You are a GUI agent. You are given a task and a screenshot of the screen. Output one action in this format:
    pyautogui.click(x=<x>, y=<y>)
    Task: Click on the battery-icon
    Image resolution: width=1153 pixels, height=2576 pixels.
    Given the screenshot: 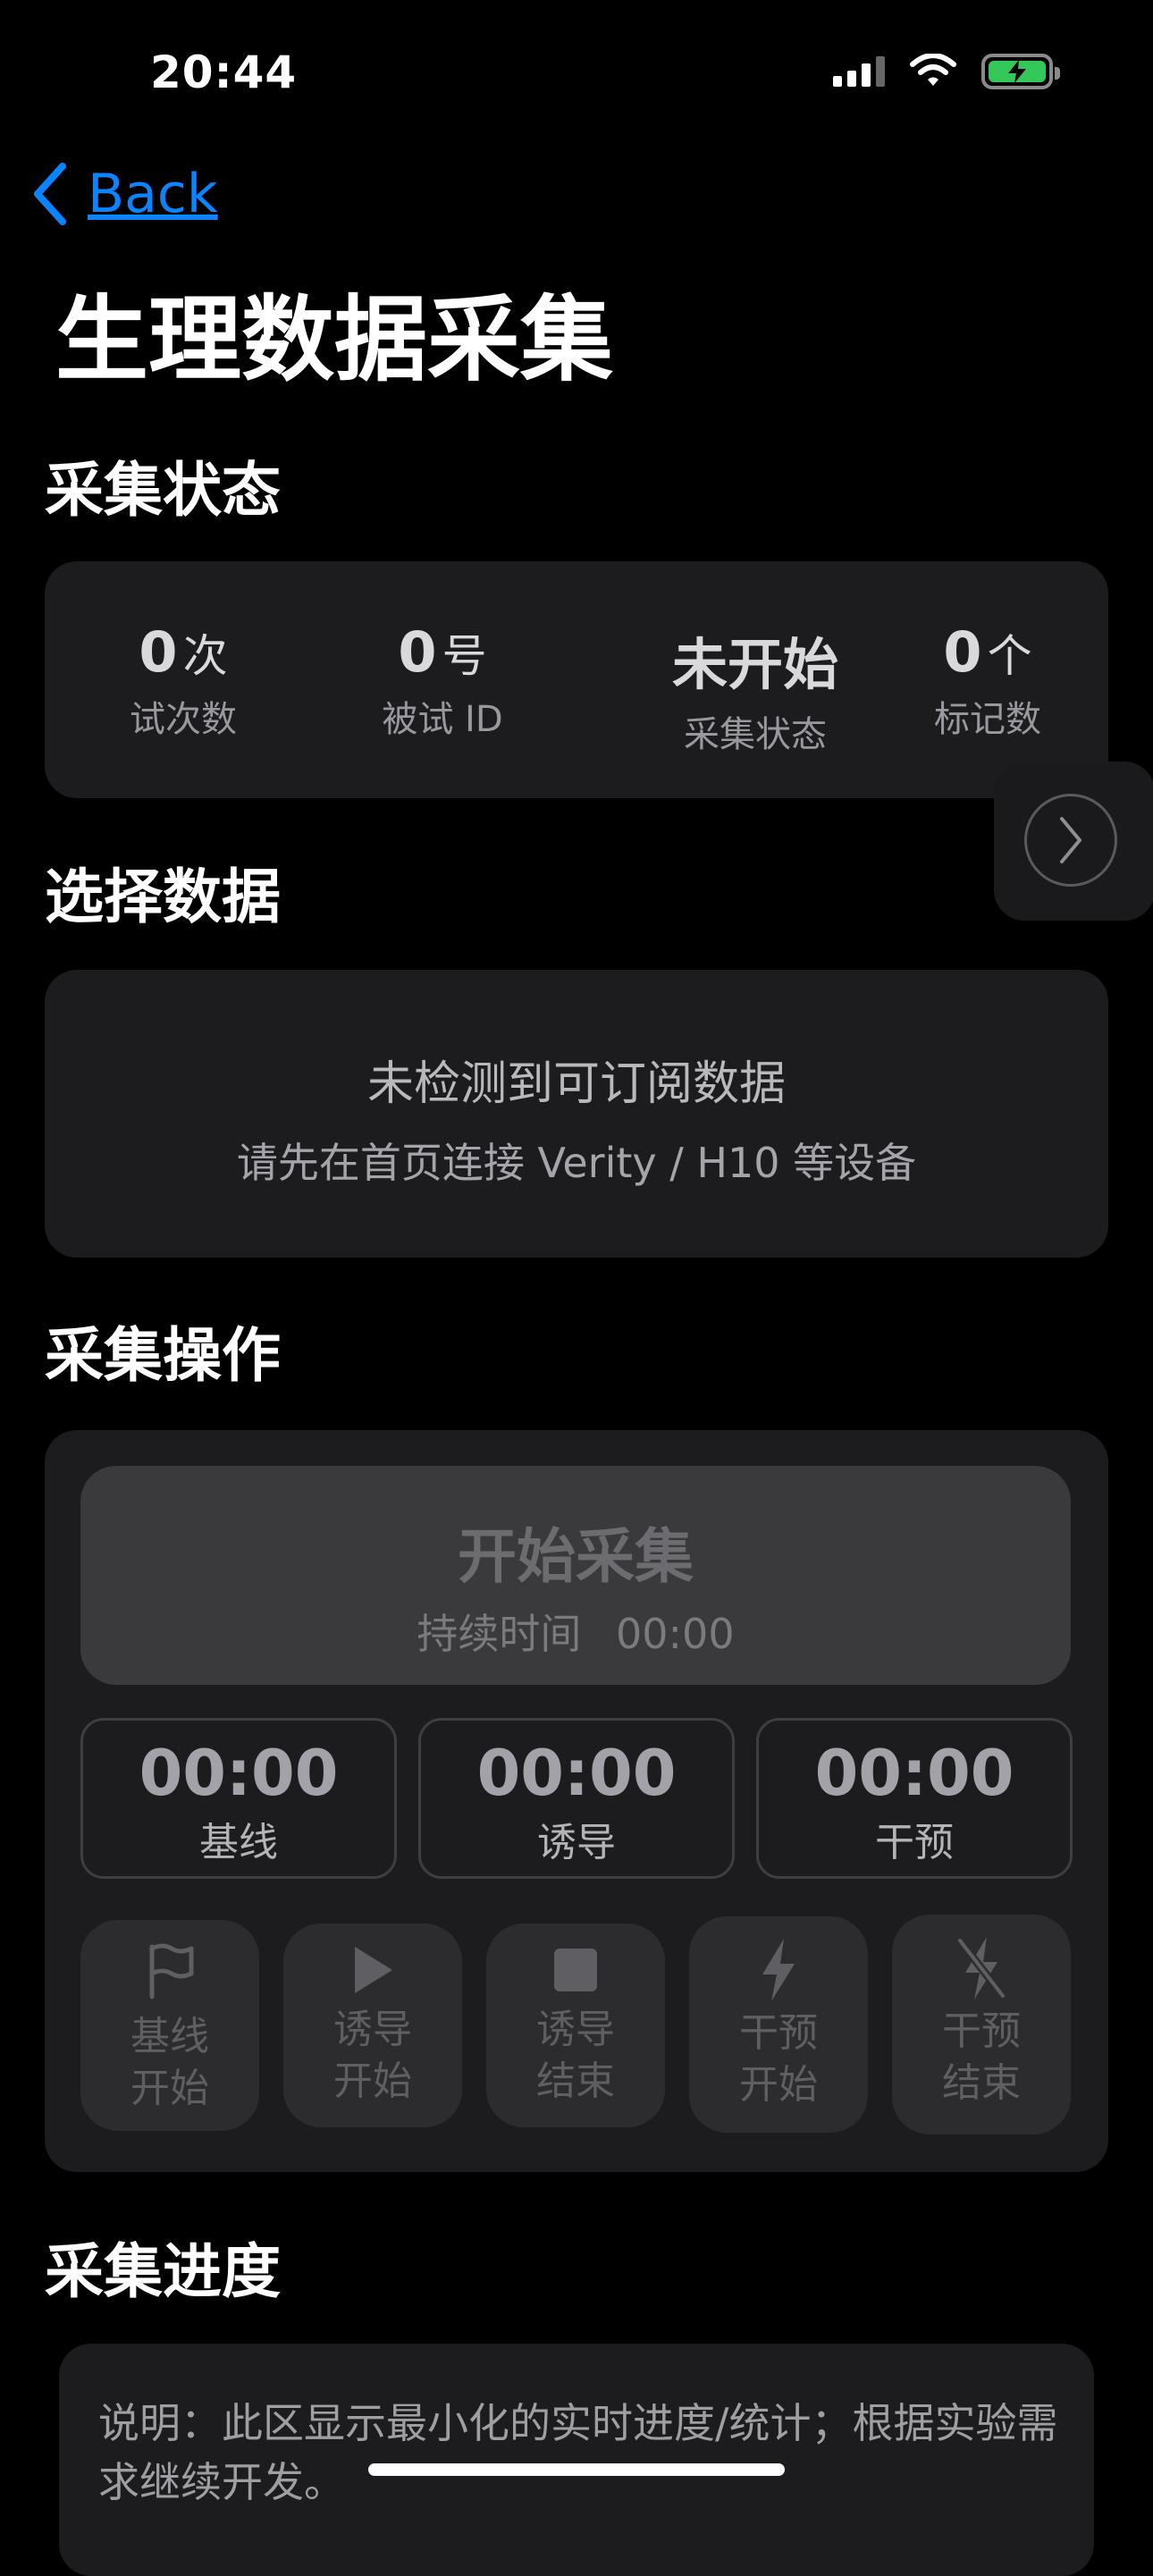 What is the action you would take?
    pyautogui.click(x=1020, y=71)
    